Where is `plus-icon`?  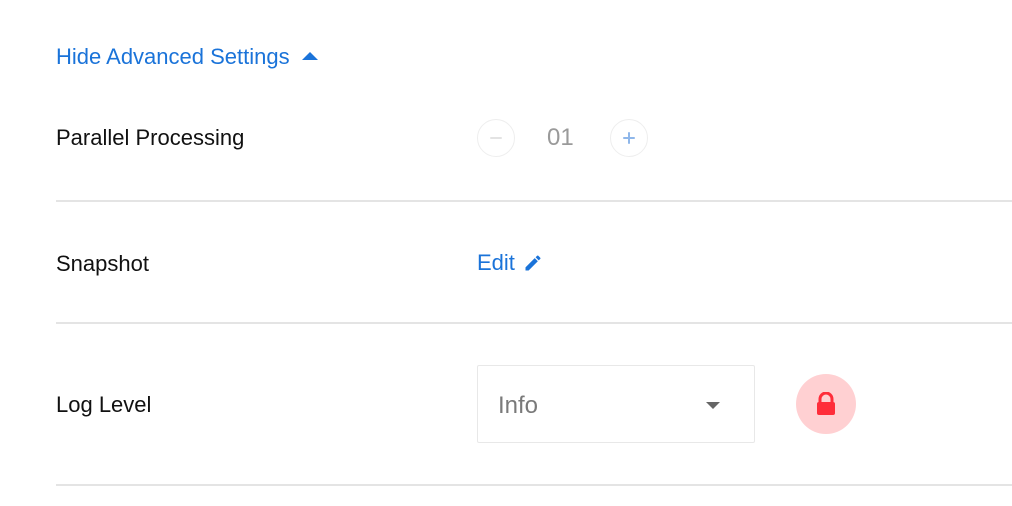
plus-icon is located at coordinates (629, 138).